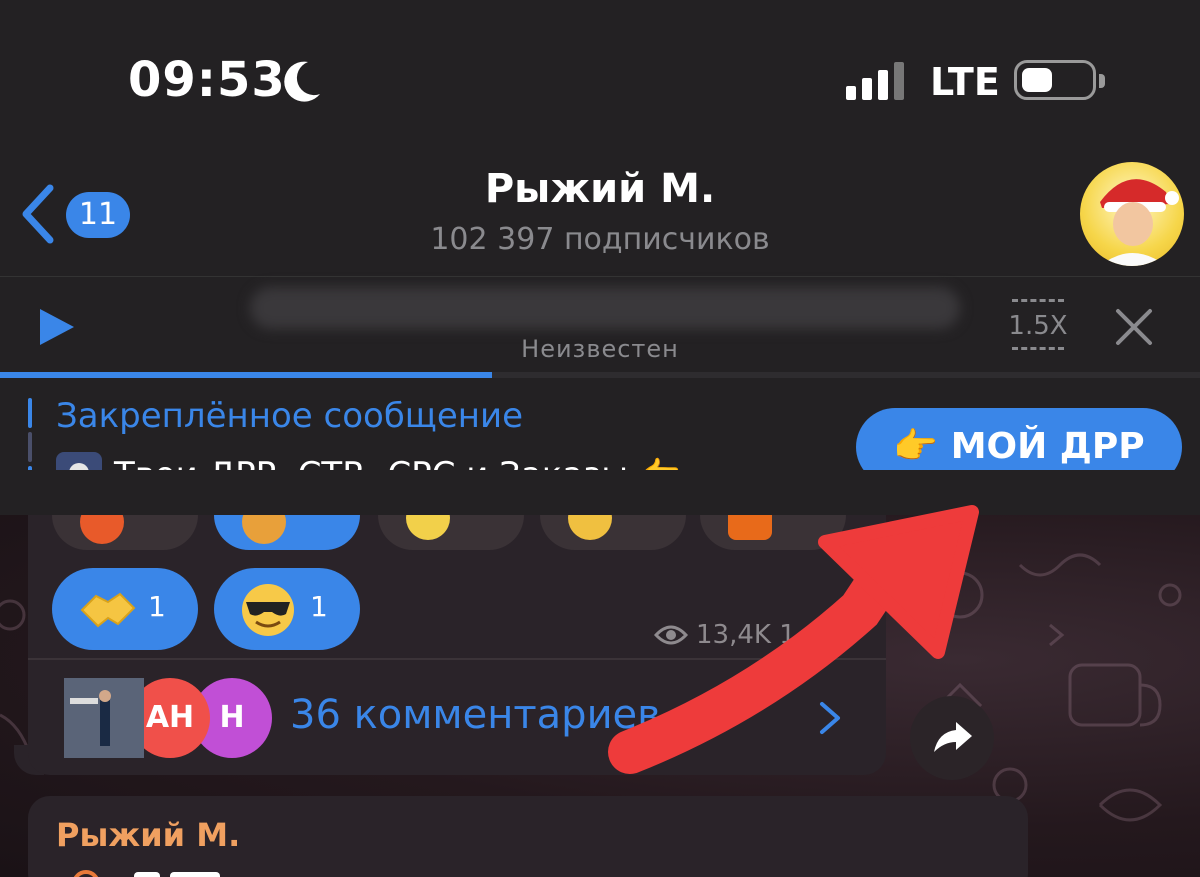 This screenshot has width=1200, height=877. What do you see at coordinates (185, 867) in the screenshot?
I see `message-text-peek` at bounding box center [185, 867].